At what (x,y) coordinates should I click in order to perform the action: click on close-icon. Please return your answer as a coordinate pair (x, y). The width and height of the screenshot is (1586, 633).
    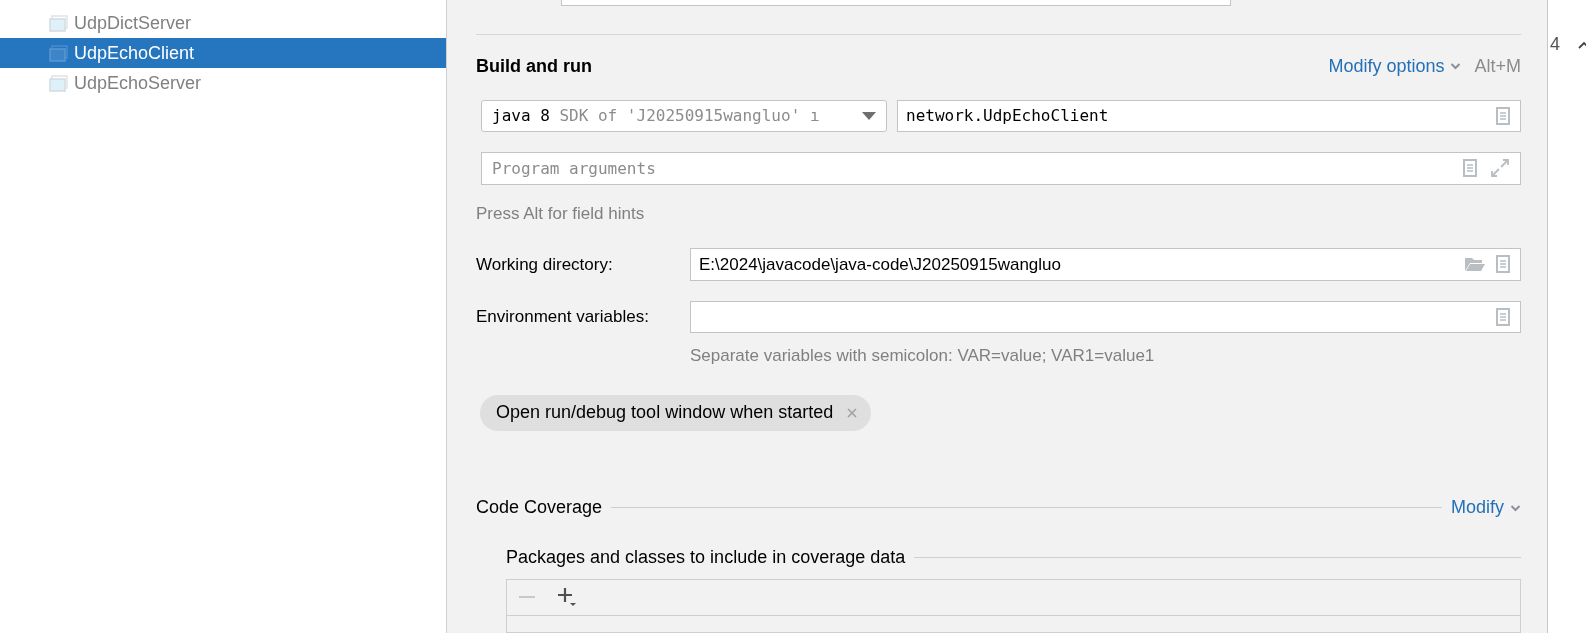
    Looking at the image, I should click on (852, 412).